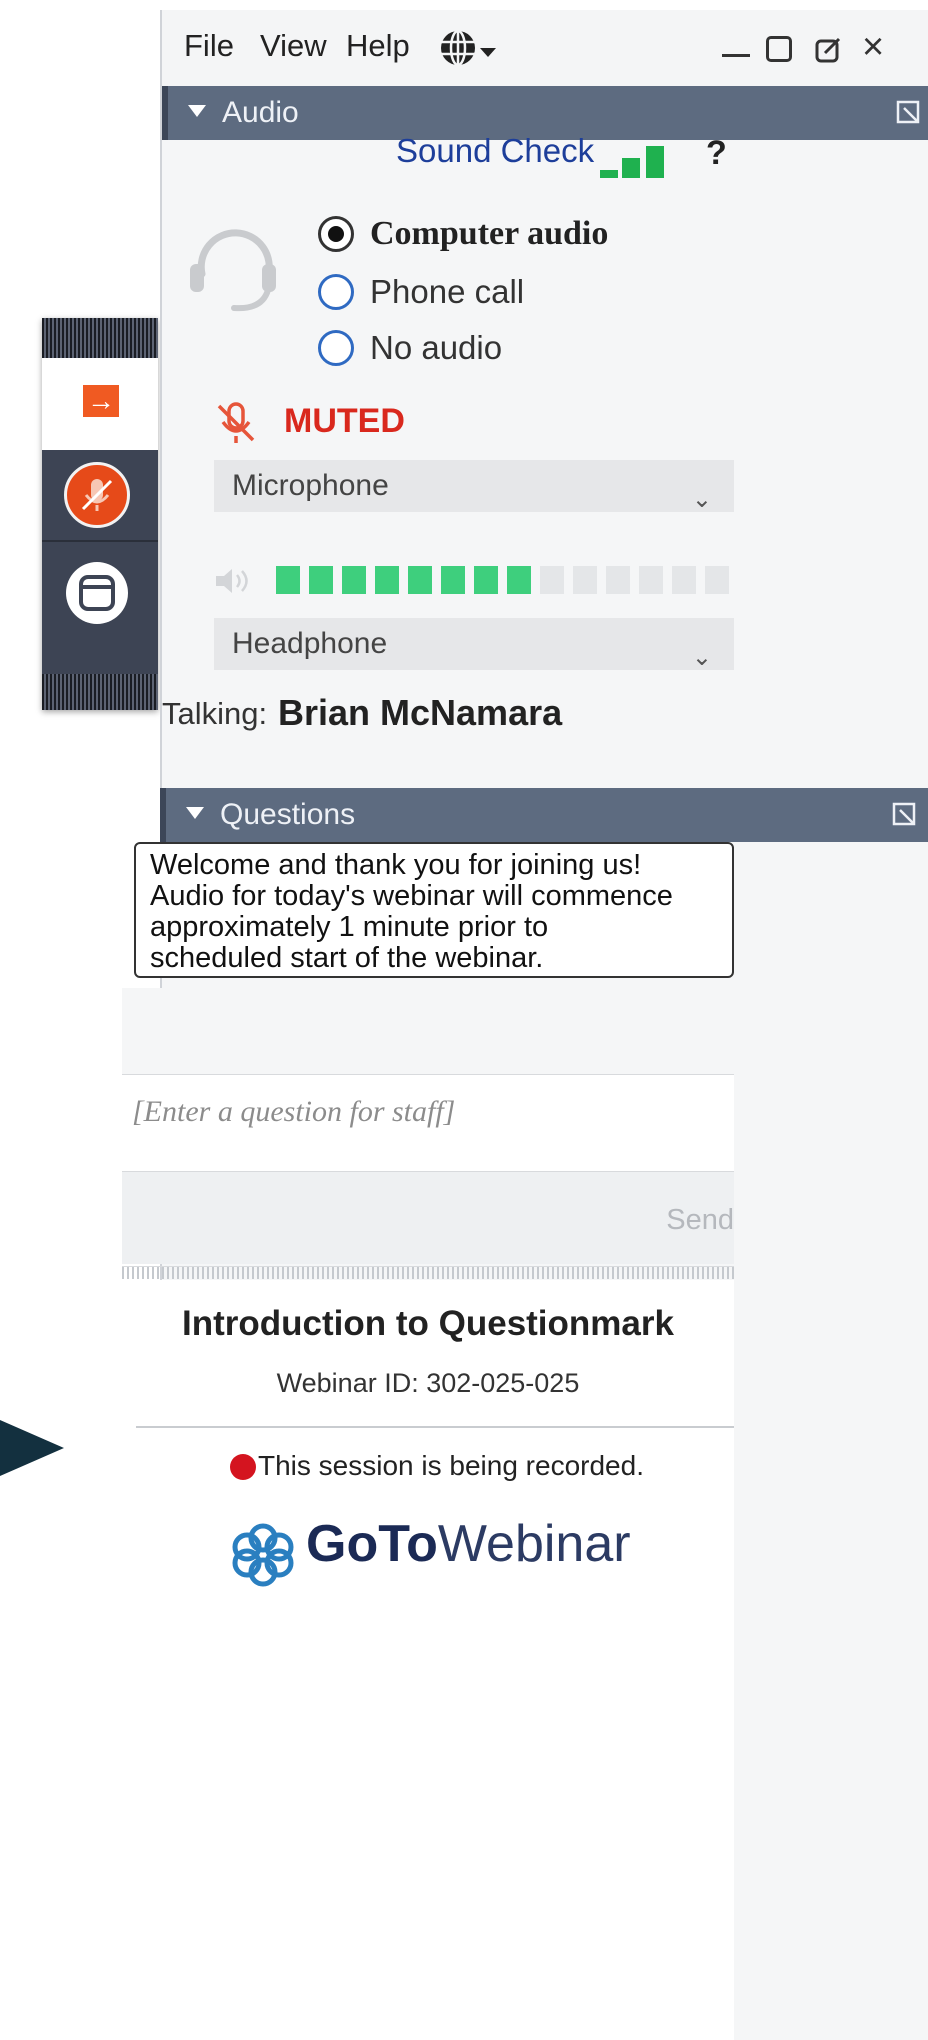 The image size is (928, 2040). I want to click on question-input: [Enter a question for staff], so click(428, 1123).